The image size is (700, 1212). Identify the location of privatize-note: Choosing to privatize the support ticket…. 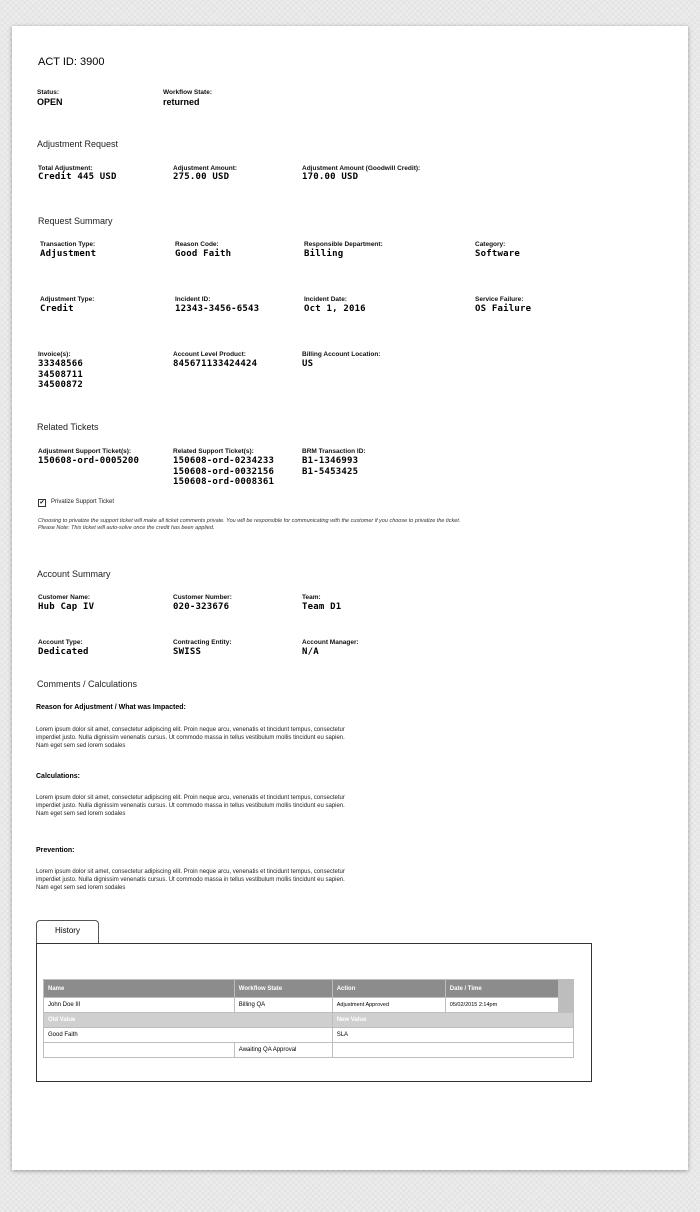
(249, 525).